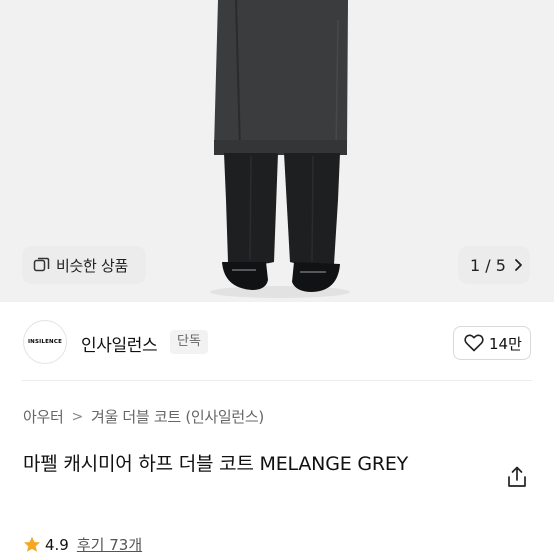 The width and height of the screenshot is (554, 554). I want to click on brand-like-button: 14만, so click(492, 343).